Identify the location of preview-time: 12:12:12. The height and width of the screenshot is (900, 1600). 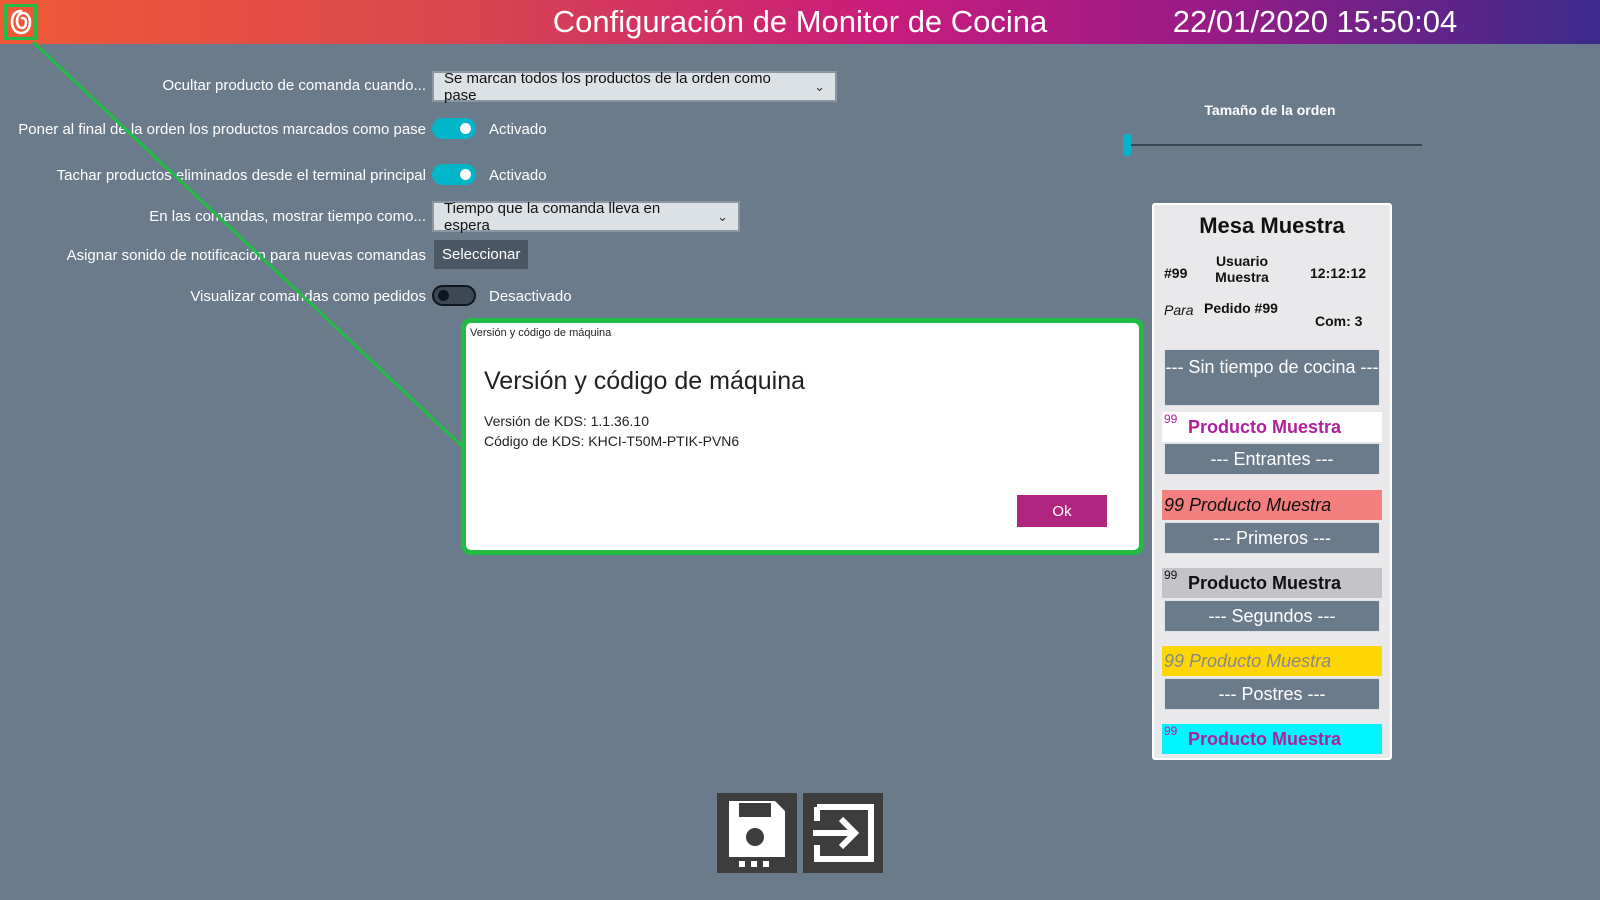
(1338, 273).